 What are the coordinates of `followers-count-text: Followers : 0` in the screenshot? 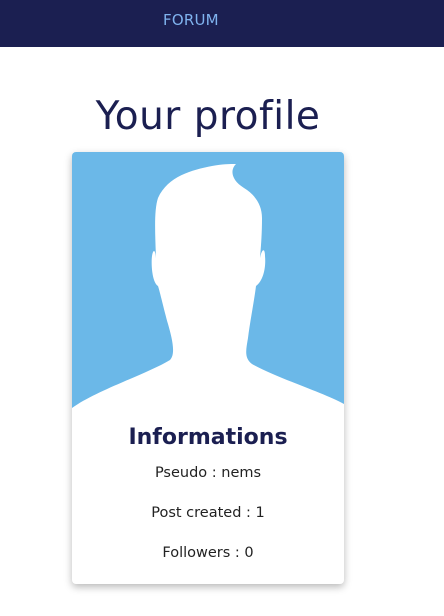 It's located at (208, 553).